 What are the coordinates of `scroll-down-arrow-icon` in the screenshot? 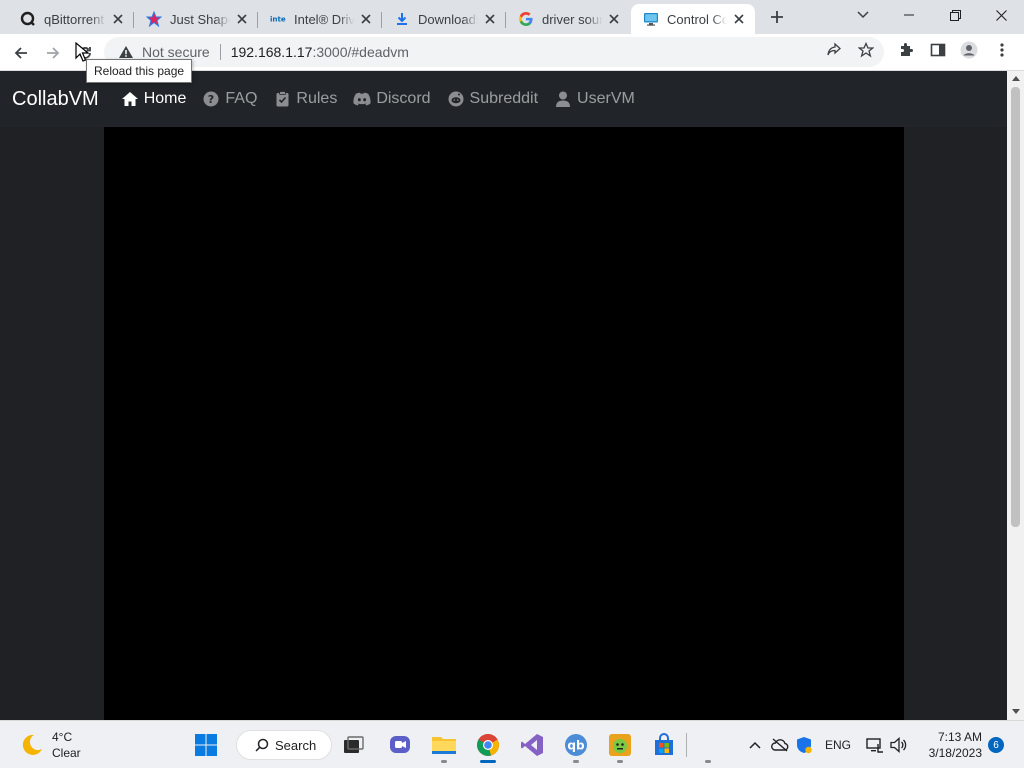 It's located at (1015, 711).